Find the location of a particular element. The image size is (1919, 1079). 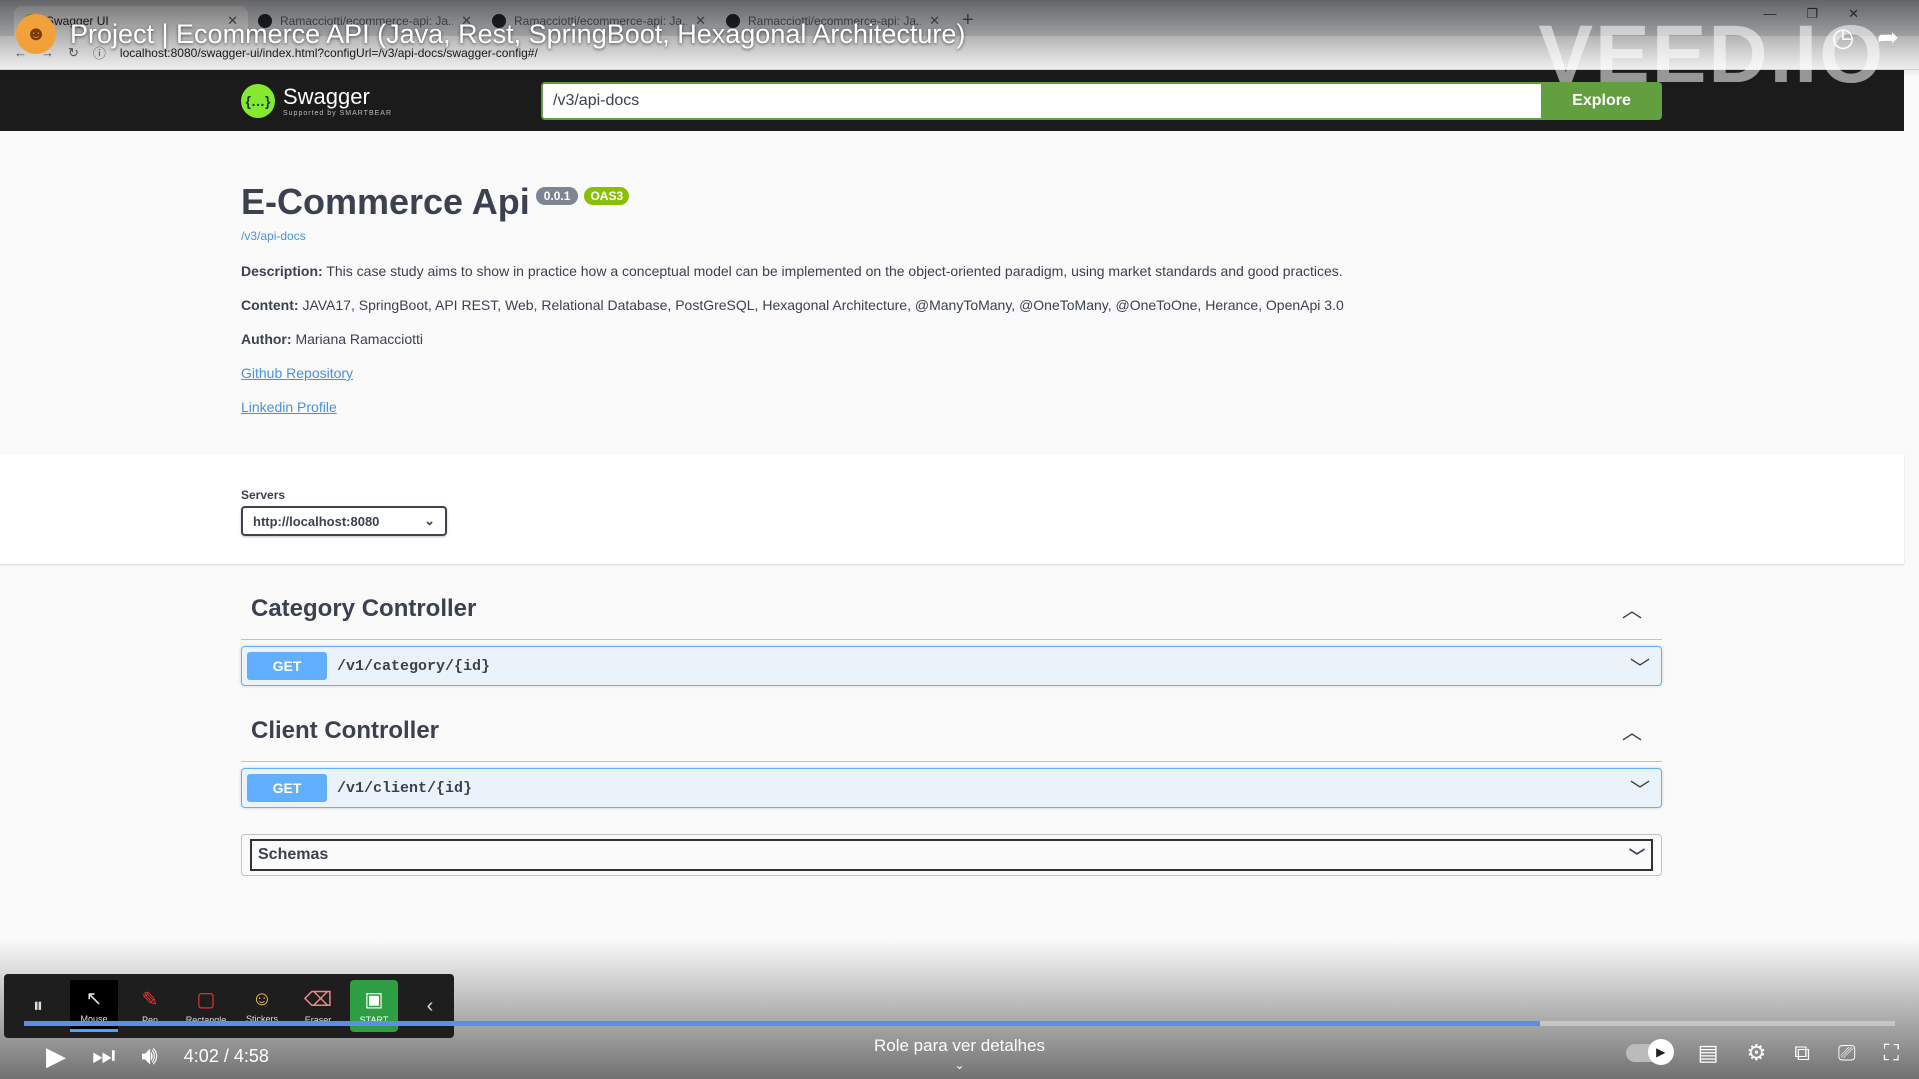

api-docs-link: /v3/api-docs is located at coordinates (1072, 236).